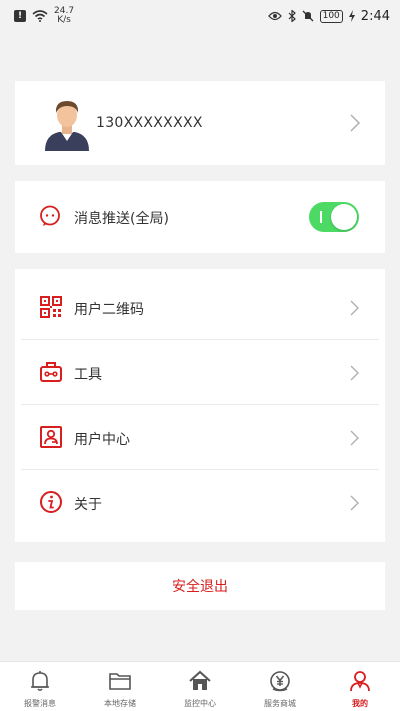 The height and width of the screenshot is (711, 400). I want to click on notification-alert-icon: !, so click(20, 16).